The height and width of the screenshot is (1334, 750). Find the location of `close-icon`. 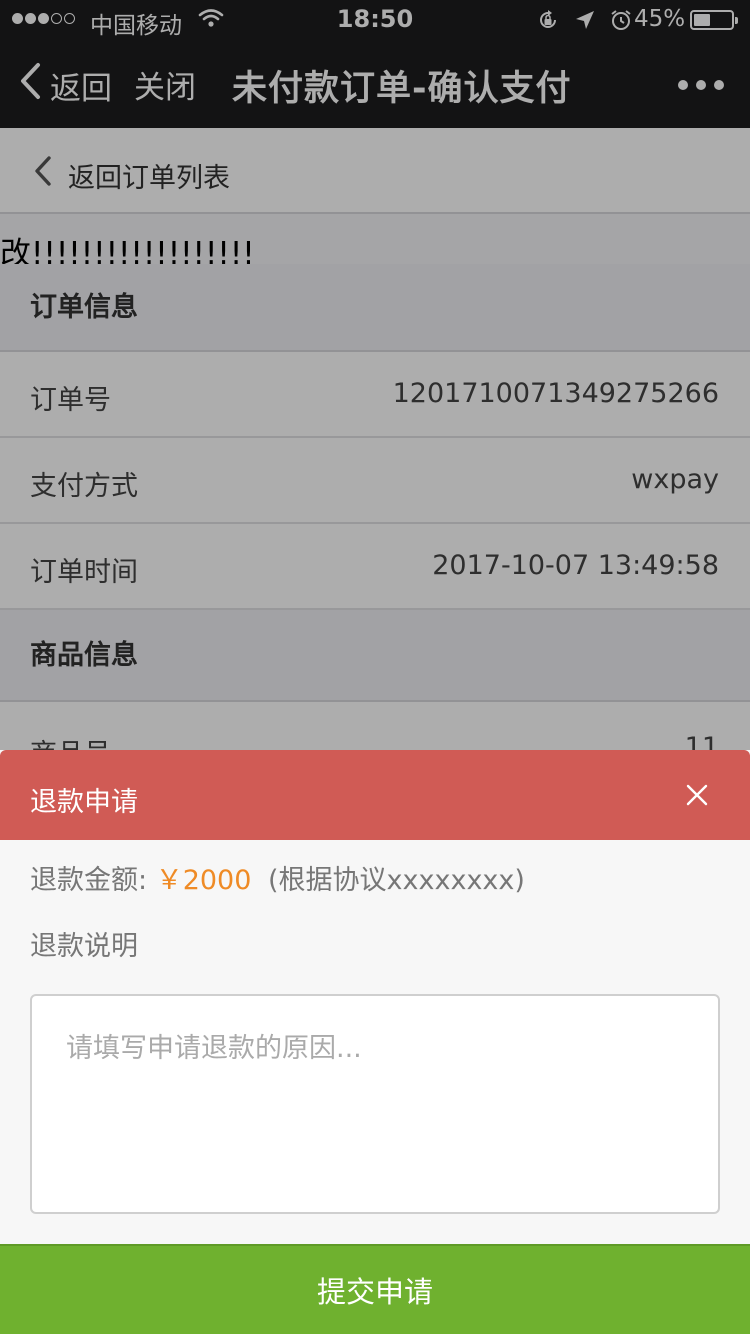

close-icon is located at coordinates (697, 795).